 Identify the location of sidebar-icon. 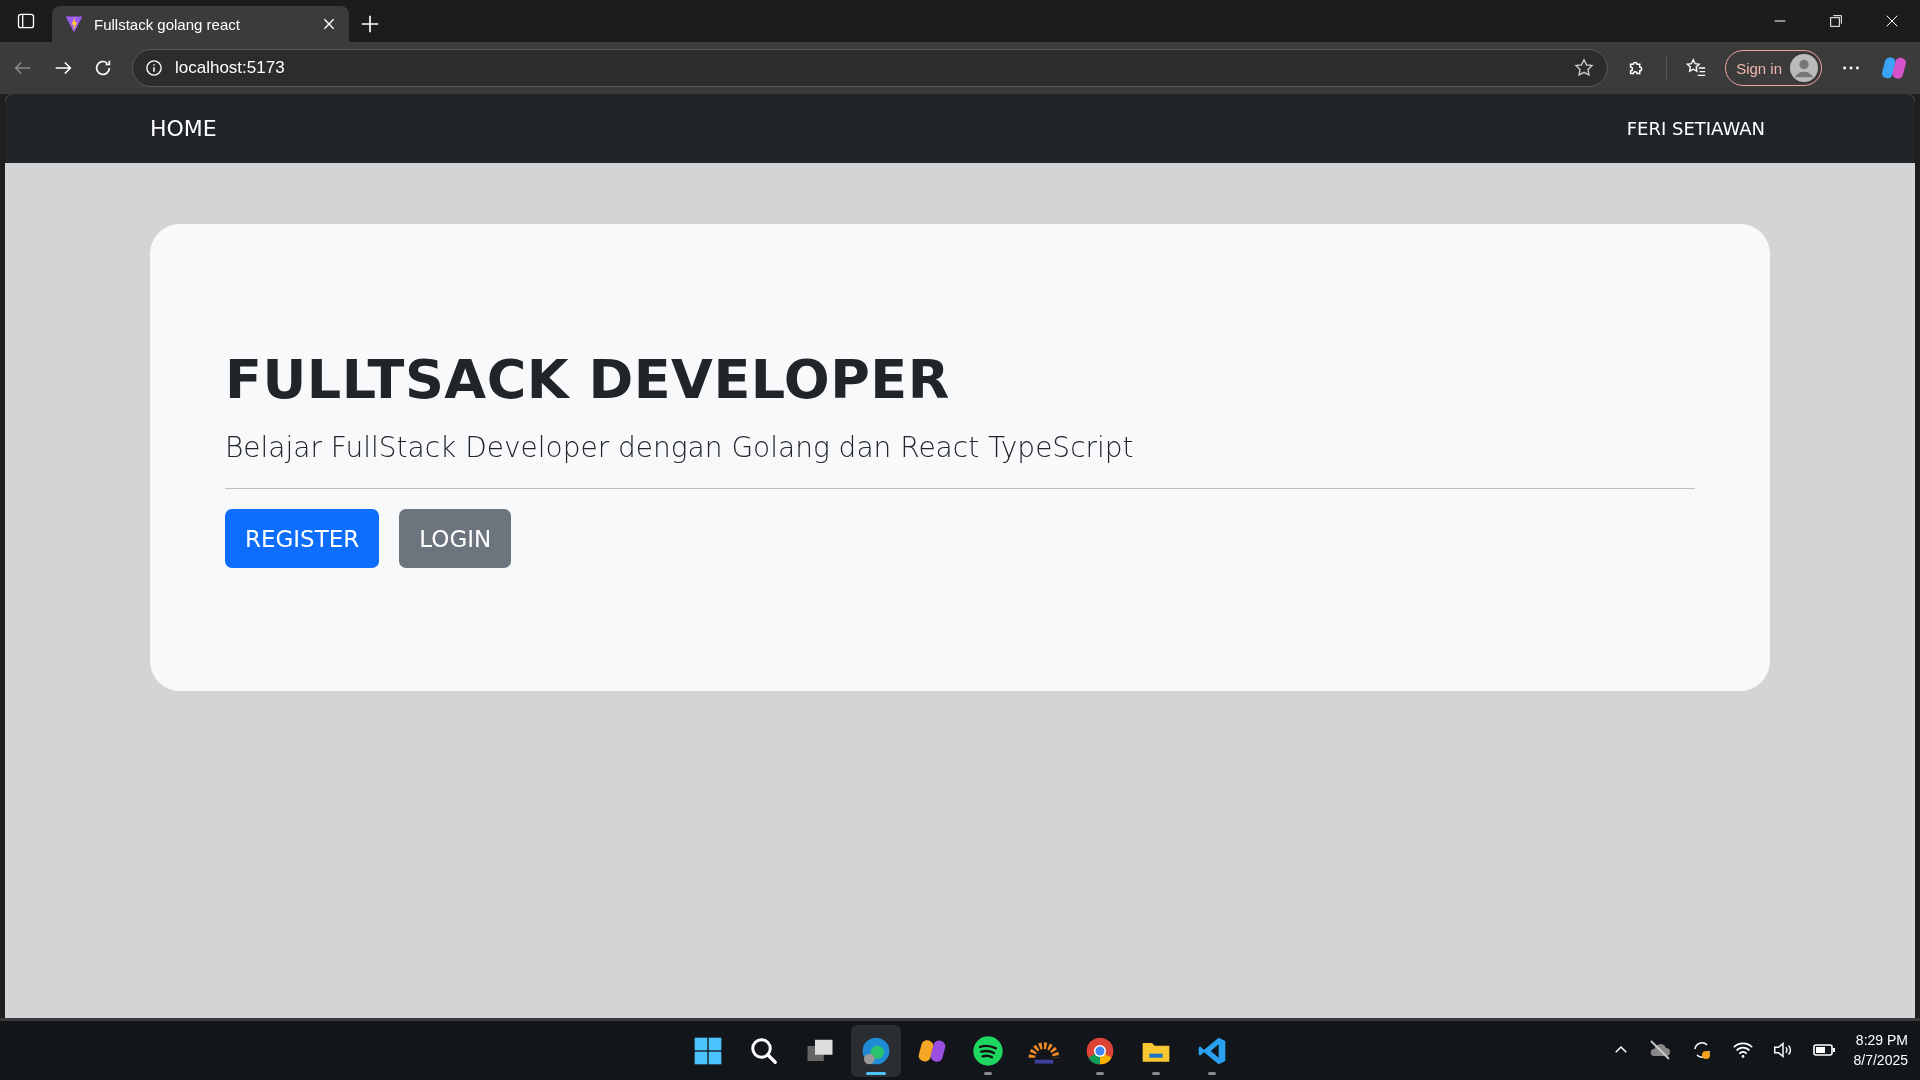
(26, 21).